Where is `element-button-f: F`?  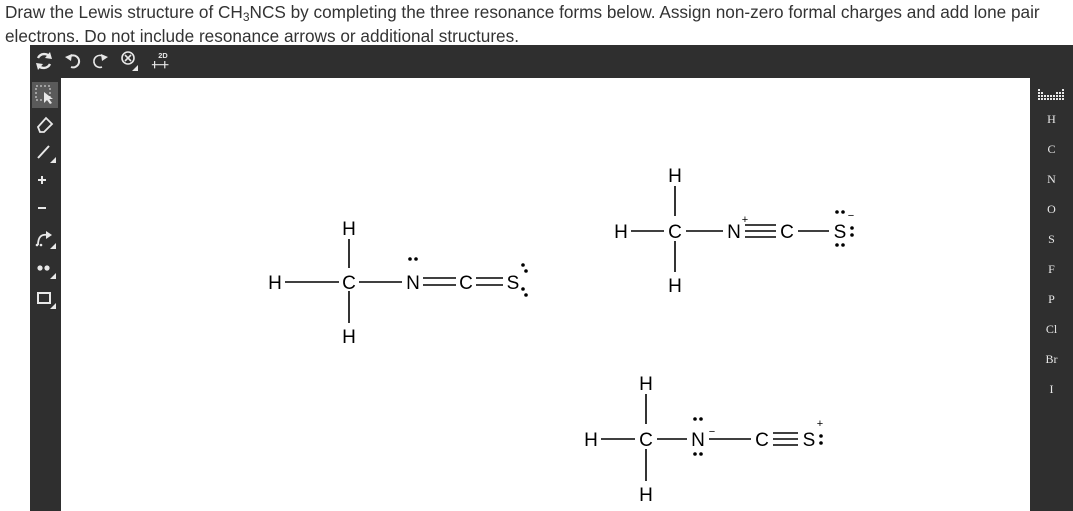
element-button-f: F is located at coordinates (1051, 269).